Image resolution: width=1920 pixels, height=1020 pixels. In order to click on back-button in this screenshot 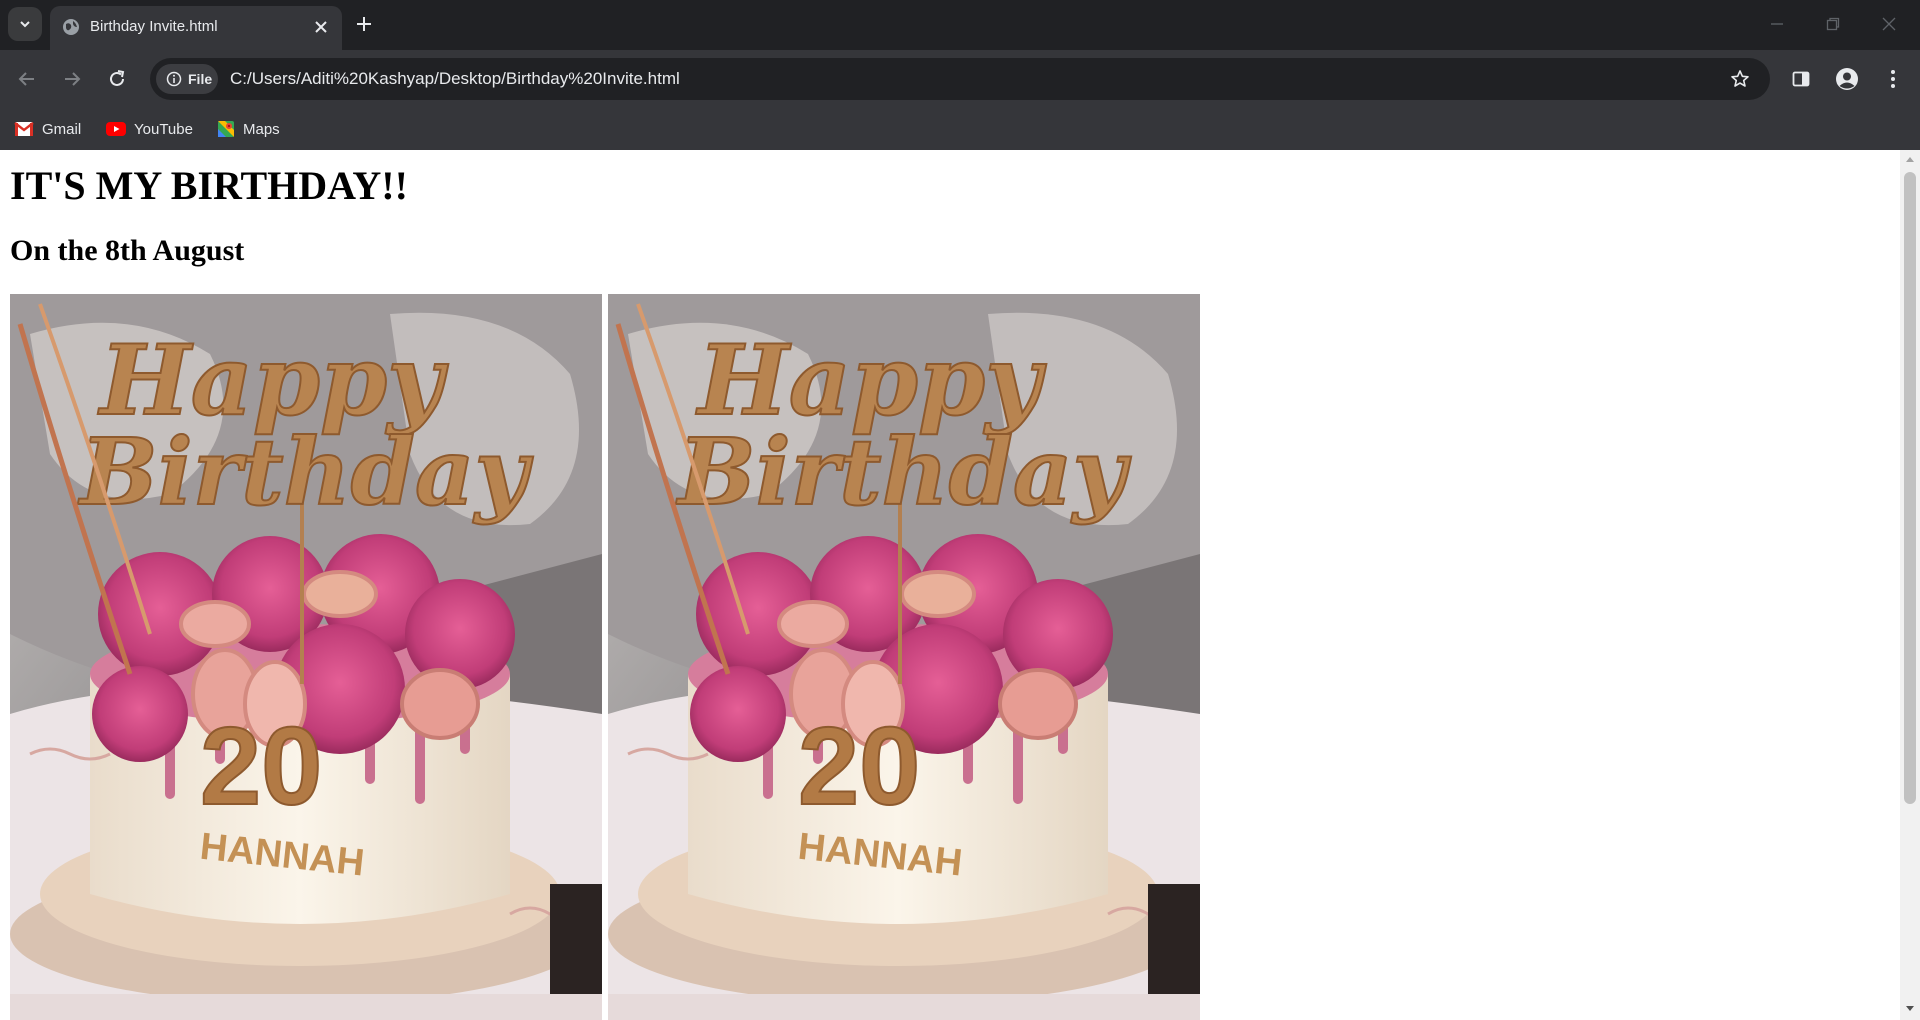, I will do `click(27, 79)`.